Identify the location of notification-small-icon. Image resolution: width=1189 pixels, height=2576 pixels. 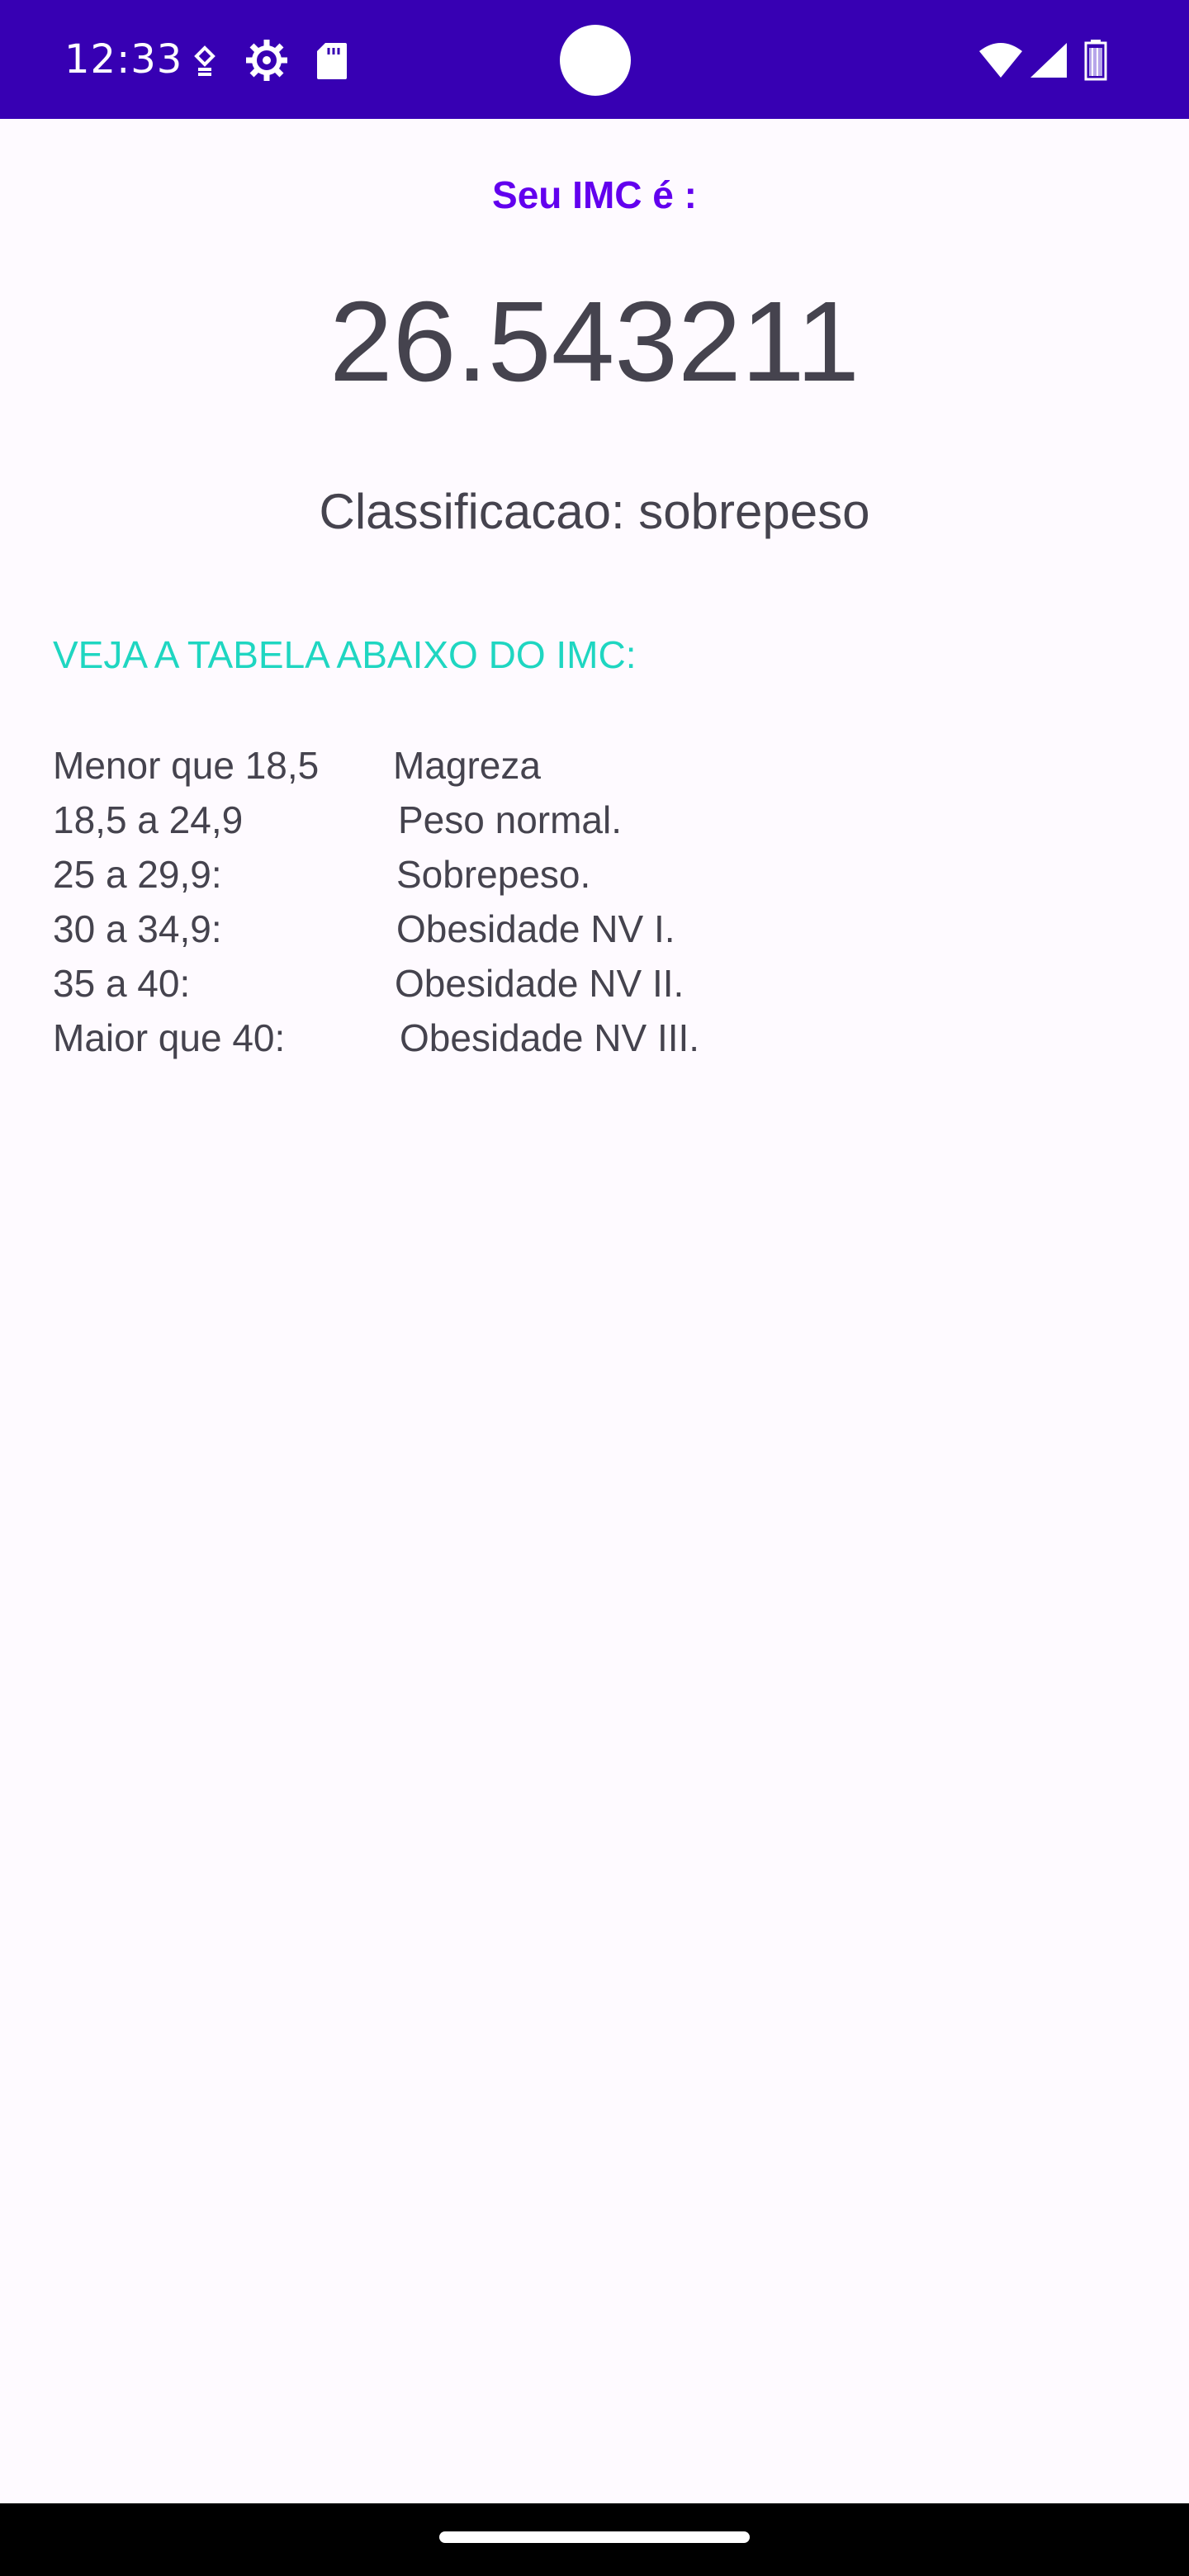
(205, 60).